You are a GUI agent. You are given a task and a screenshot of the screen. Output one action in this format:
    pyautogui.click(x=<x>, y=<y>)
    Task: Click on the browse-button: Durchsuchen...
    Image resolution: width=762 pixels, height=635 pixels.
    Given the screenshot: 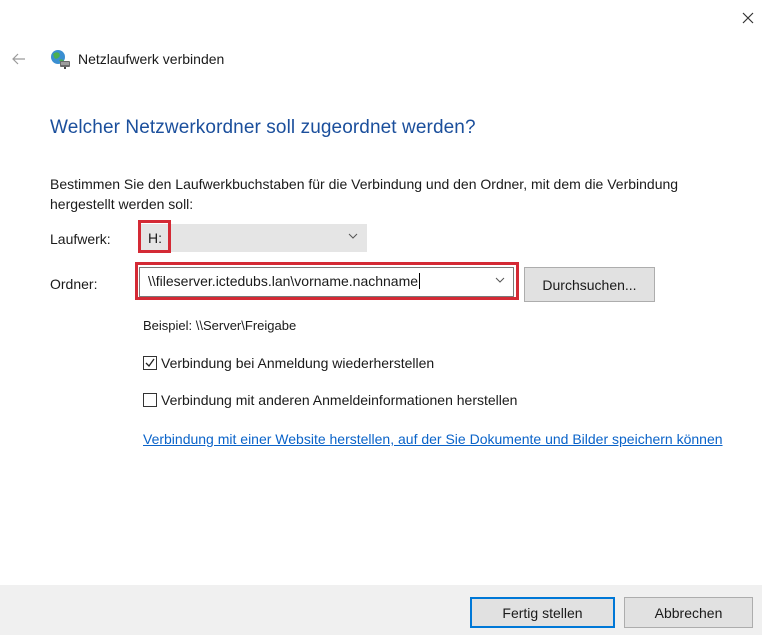 What is the action you would take?
    pyautogui.click(x=589, y=284)
    